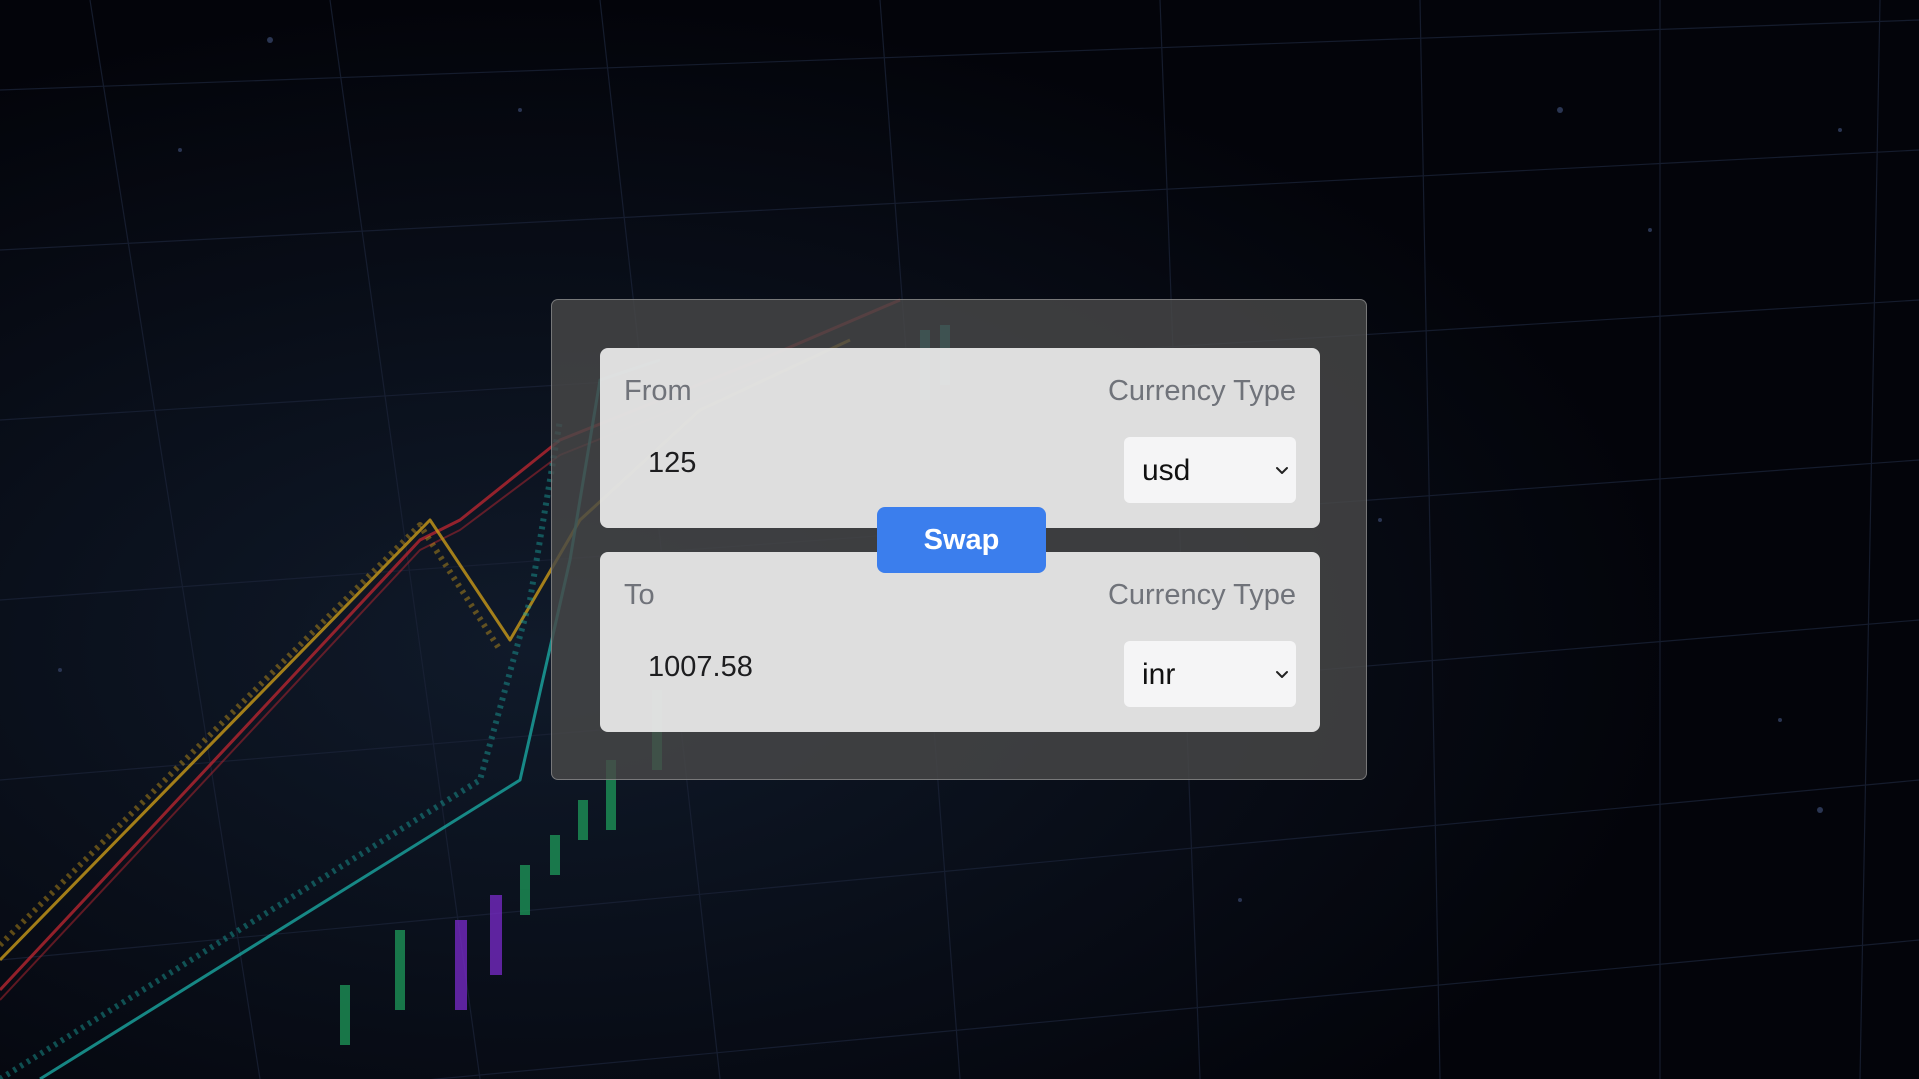  What do you see at coordinates (1159, 674) in the screenshot?
I see `to-currency-value: inr` at bounding box center [1159, 674].